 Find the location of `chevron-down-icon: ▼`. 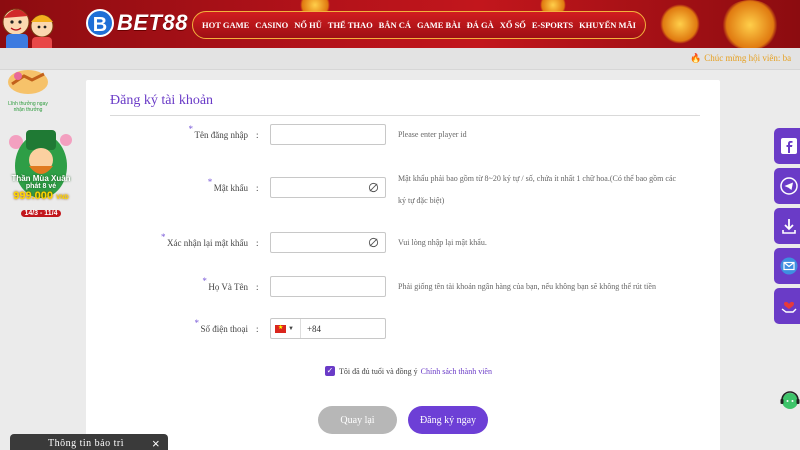

chevron-down-icon: ▼ is located at coordinates (291, 329).